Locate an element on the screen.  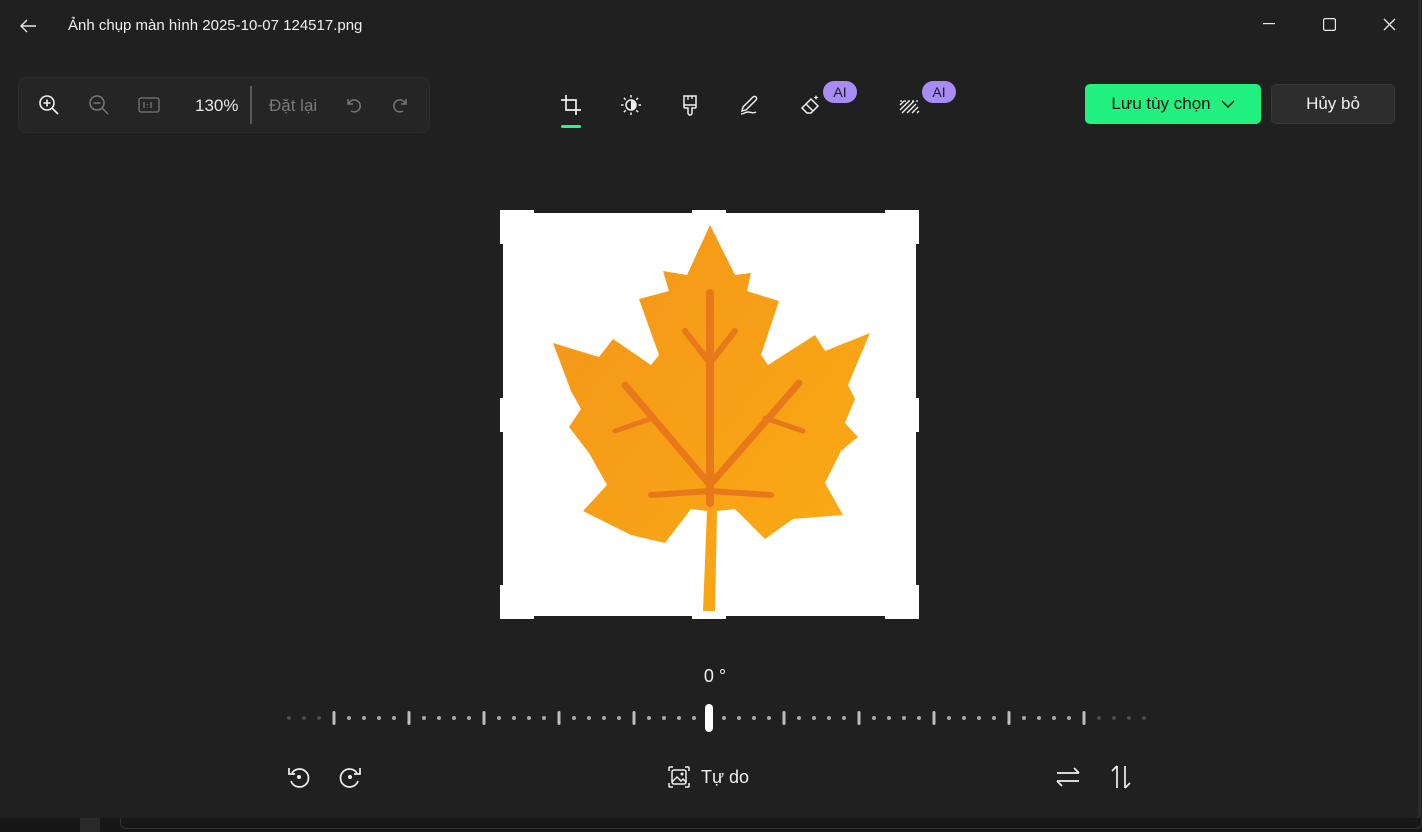
aspect-ratio-label: Tự do is located at coordinates (725, 776).